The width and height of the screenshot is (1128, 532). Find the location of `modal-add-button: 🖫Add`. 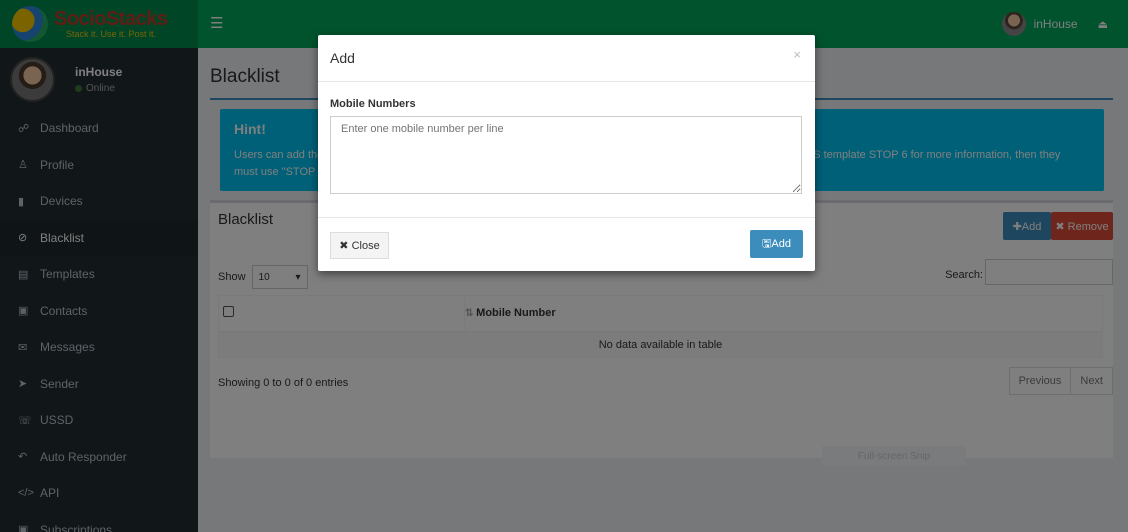

modal-add-button: 🖫Add is located at coordinates (776, 244).